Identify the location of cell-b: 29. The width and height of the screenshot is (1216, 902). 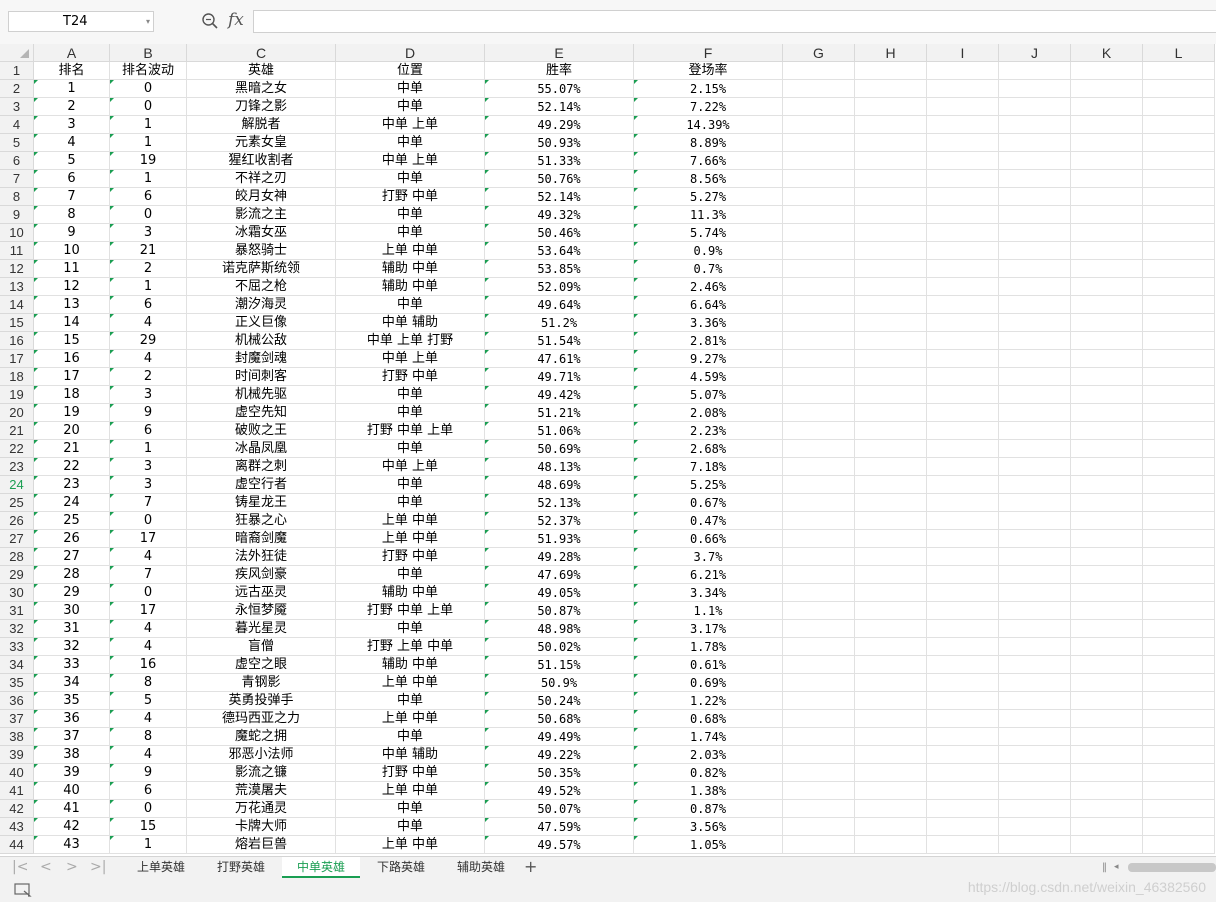
(148, 341).